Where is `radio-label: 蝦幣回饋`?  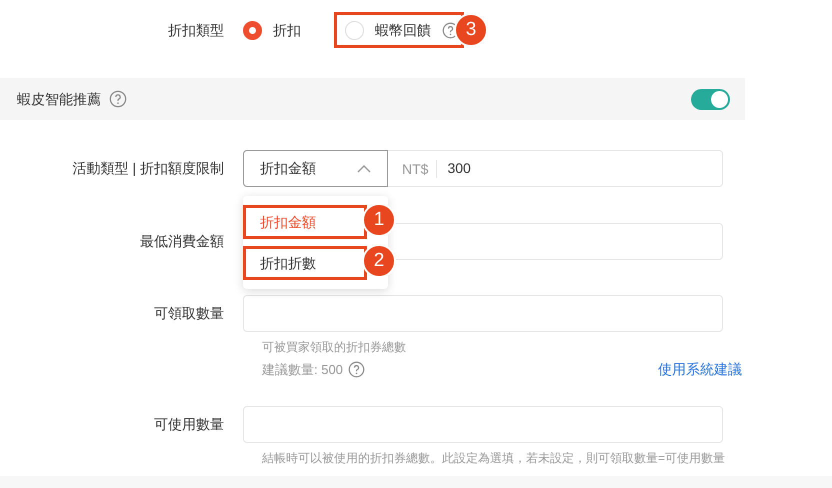
radio-label: 蝦幣回饋 is located at coordinates (403, 30).